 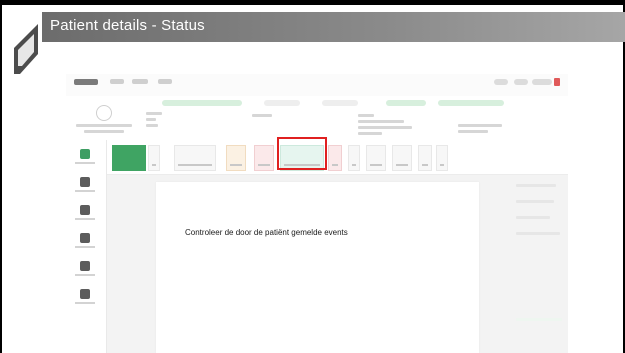 I want to click on patient-name-line, so click(x=104, y=125).